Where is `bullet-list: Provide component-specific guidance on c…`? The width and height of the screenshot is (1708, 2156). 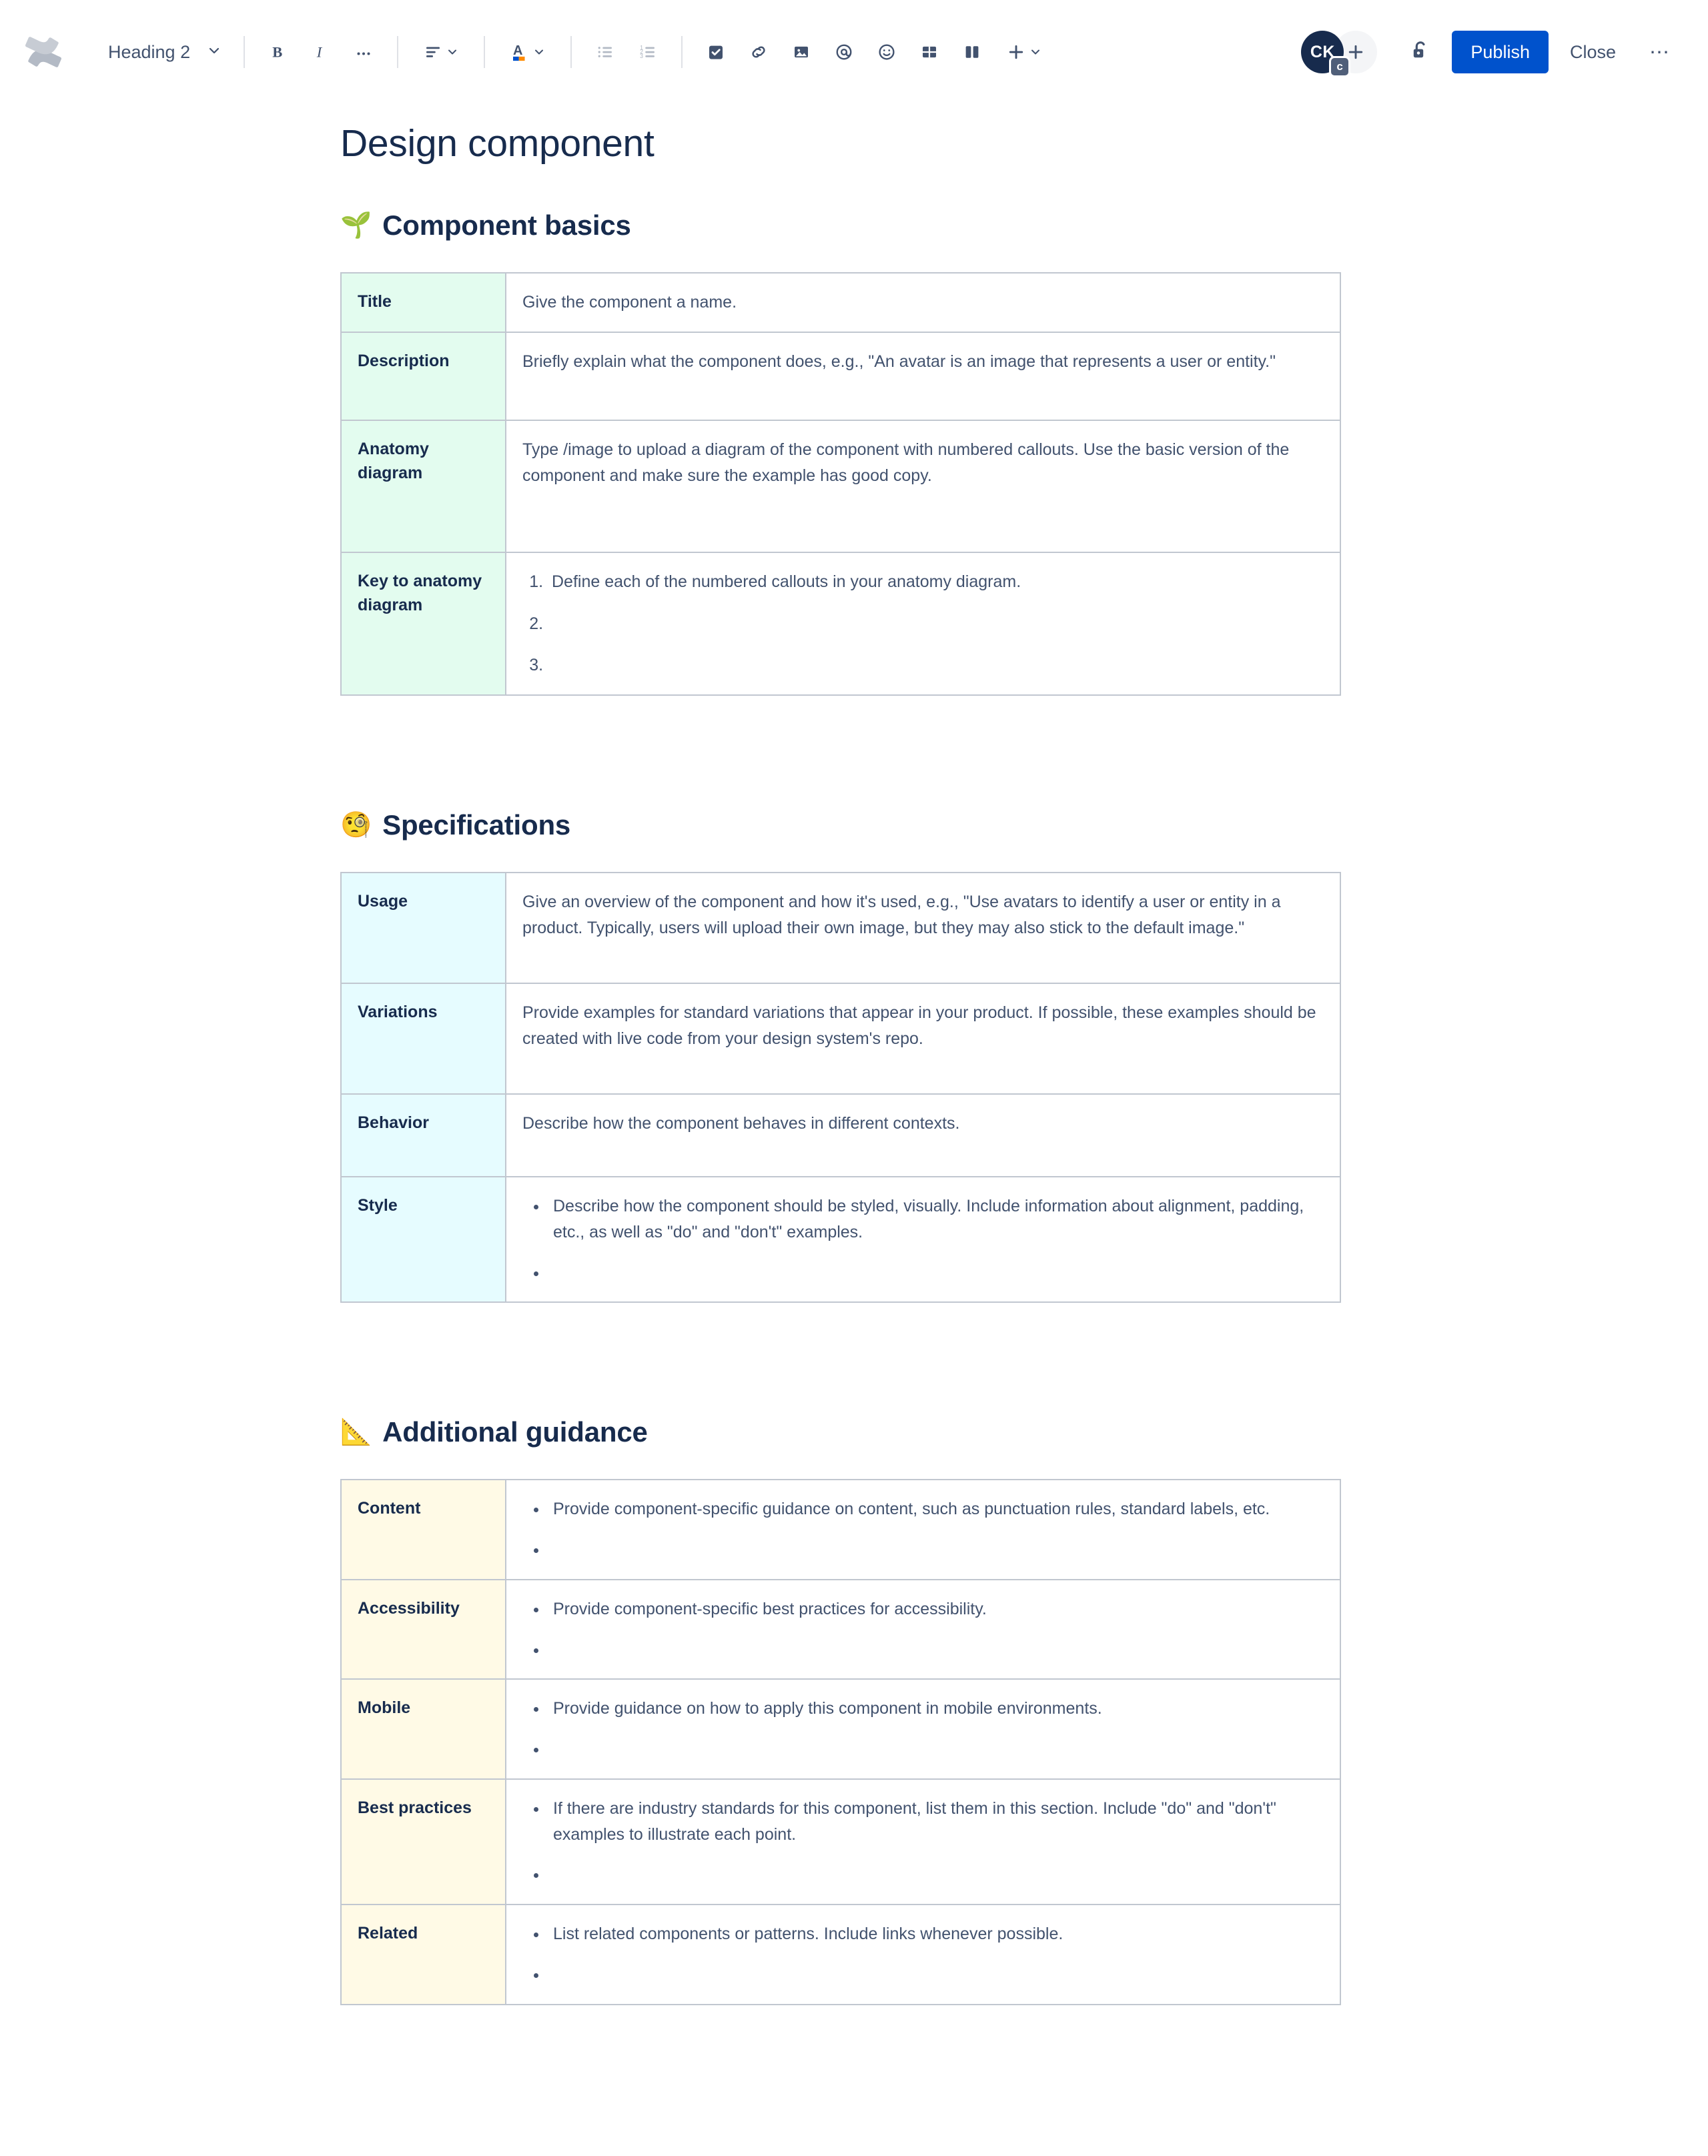
bullet-list: Provide component-specific guidance on c… is located at coordinates (922, 1529).